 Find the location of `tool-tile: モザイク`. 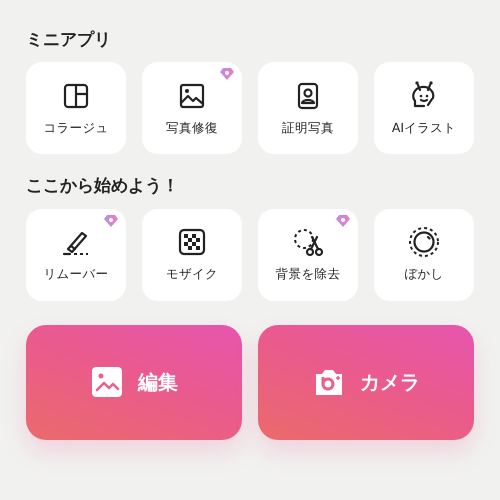

tool-tile: モザイク is located at coordinates (192, 254).